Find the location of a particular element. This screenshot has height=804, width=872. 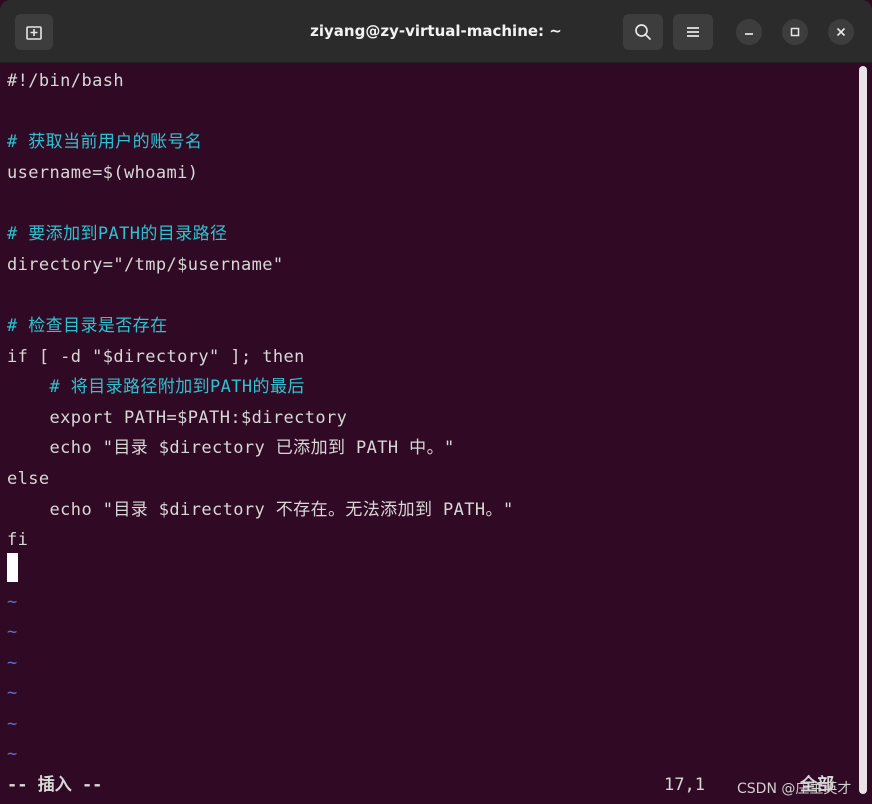

menu-button is located at coordinates (693, 32).